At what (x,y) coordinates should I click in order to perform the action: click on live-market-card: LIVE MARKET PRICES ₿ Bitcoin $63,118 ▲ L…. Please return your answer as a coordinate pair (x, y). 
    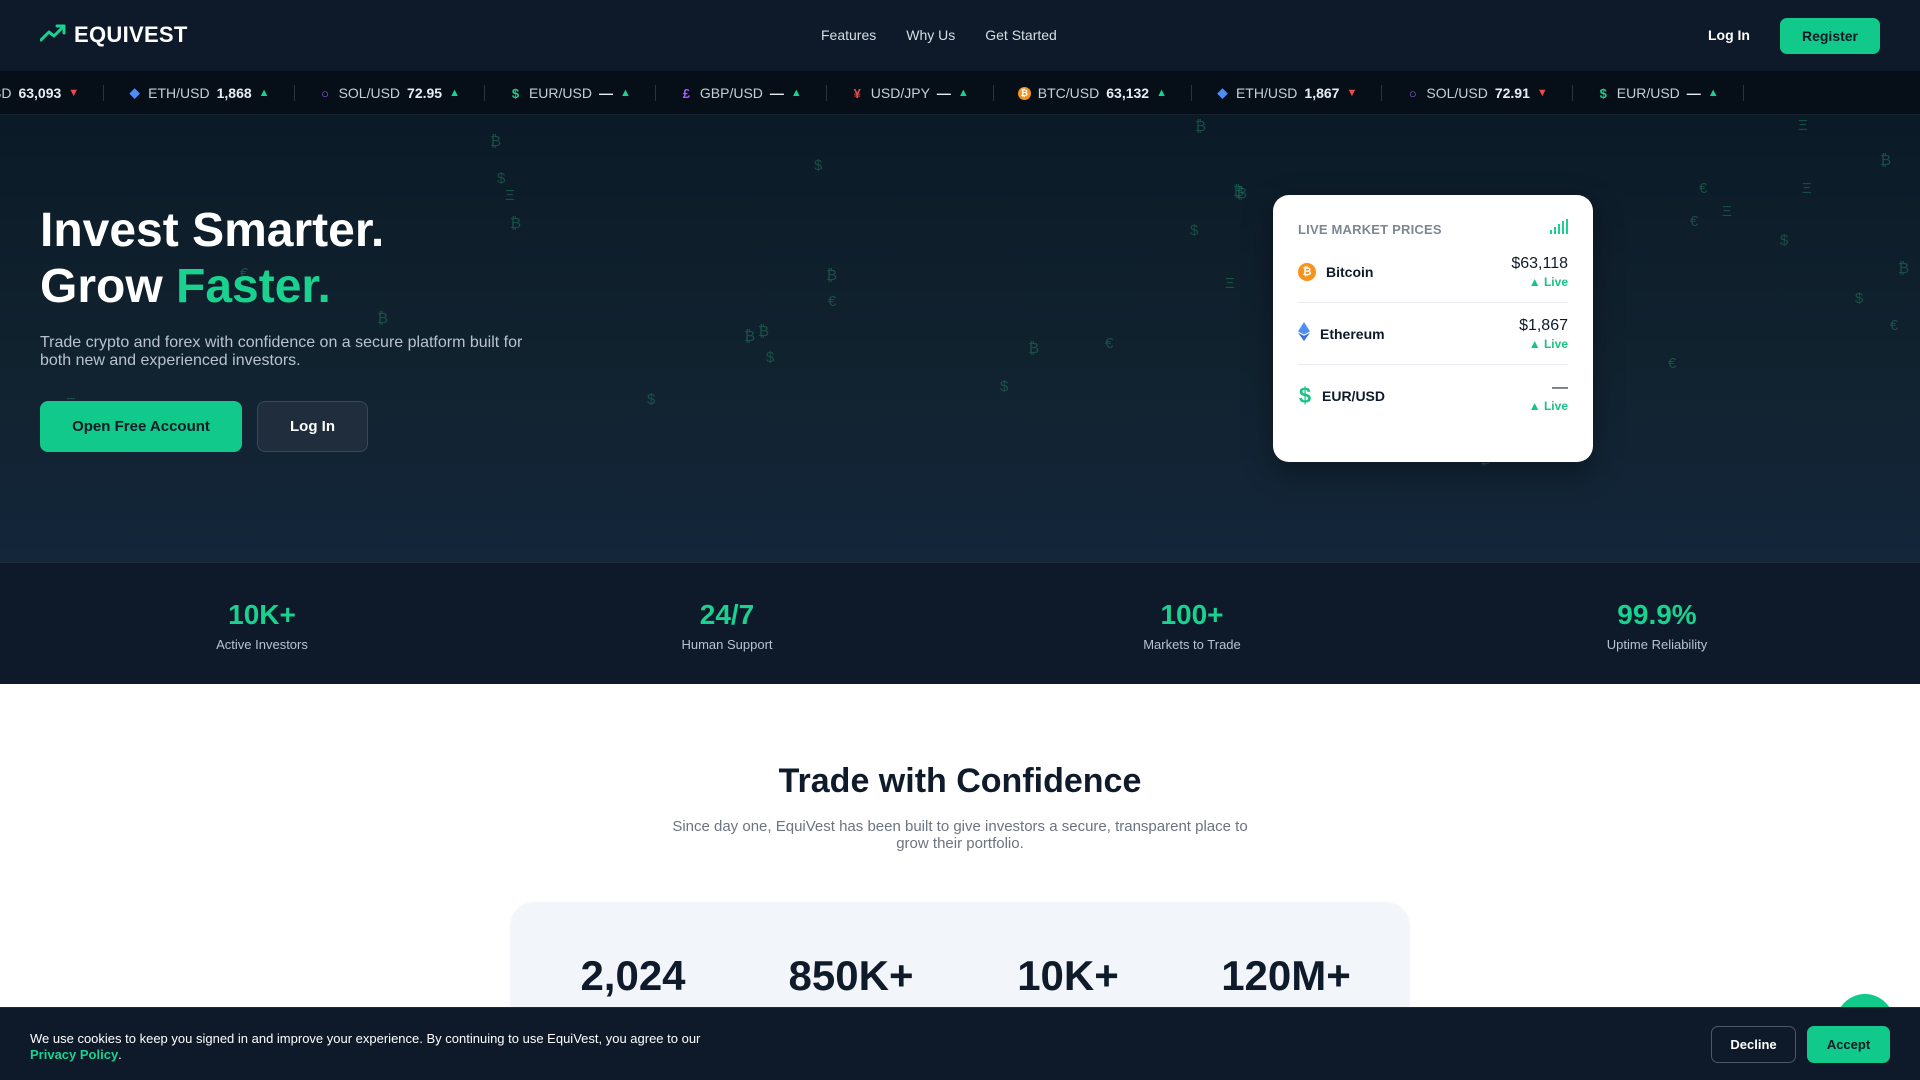
    Looking at the image, I should click on (1433, 328).